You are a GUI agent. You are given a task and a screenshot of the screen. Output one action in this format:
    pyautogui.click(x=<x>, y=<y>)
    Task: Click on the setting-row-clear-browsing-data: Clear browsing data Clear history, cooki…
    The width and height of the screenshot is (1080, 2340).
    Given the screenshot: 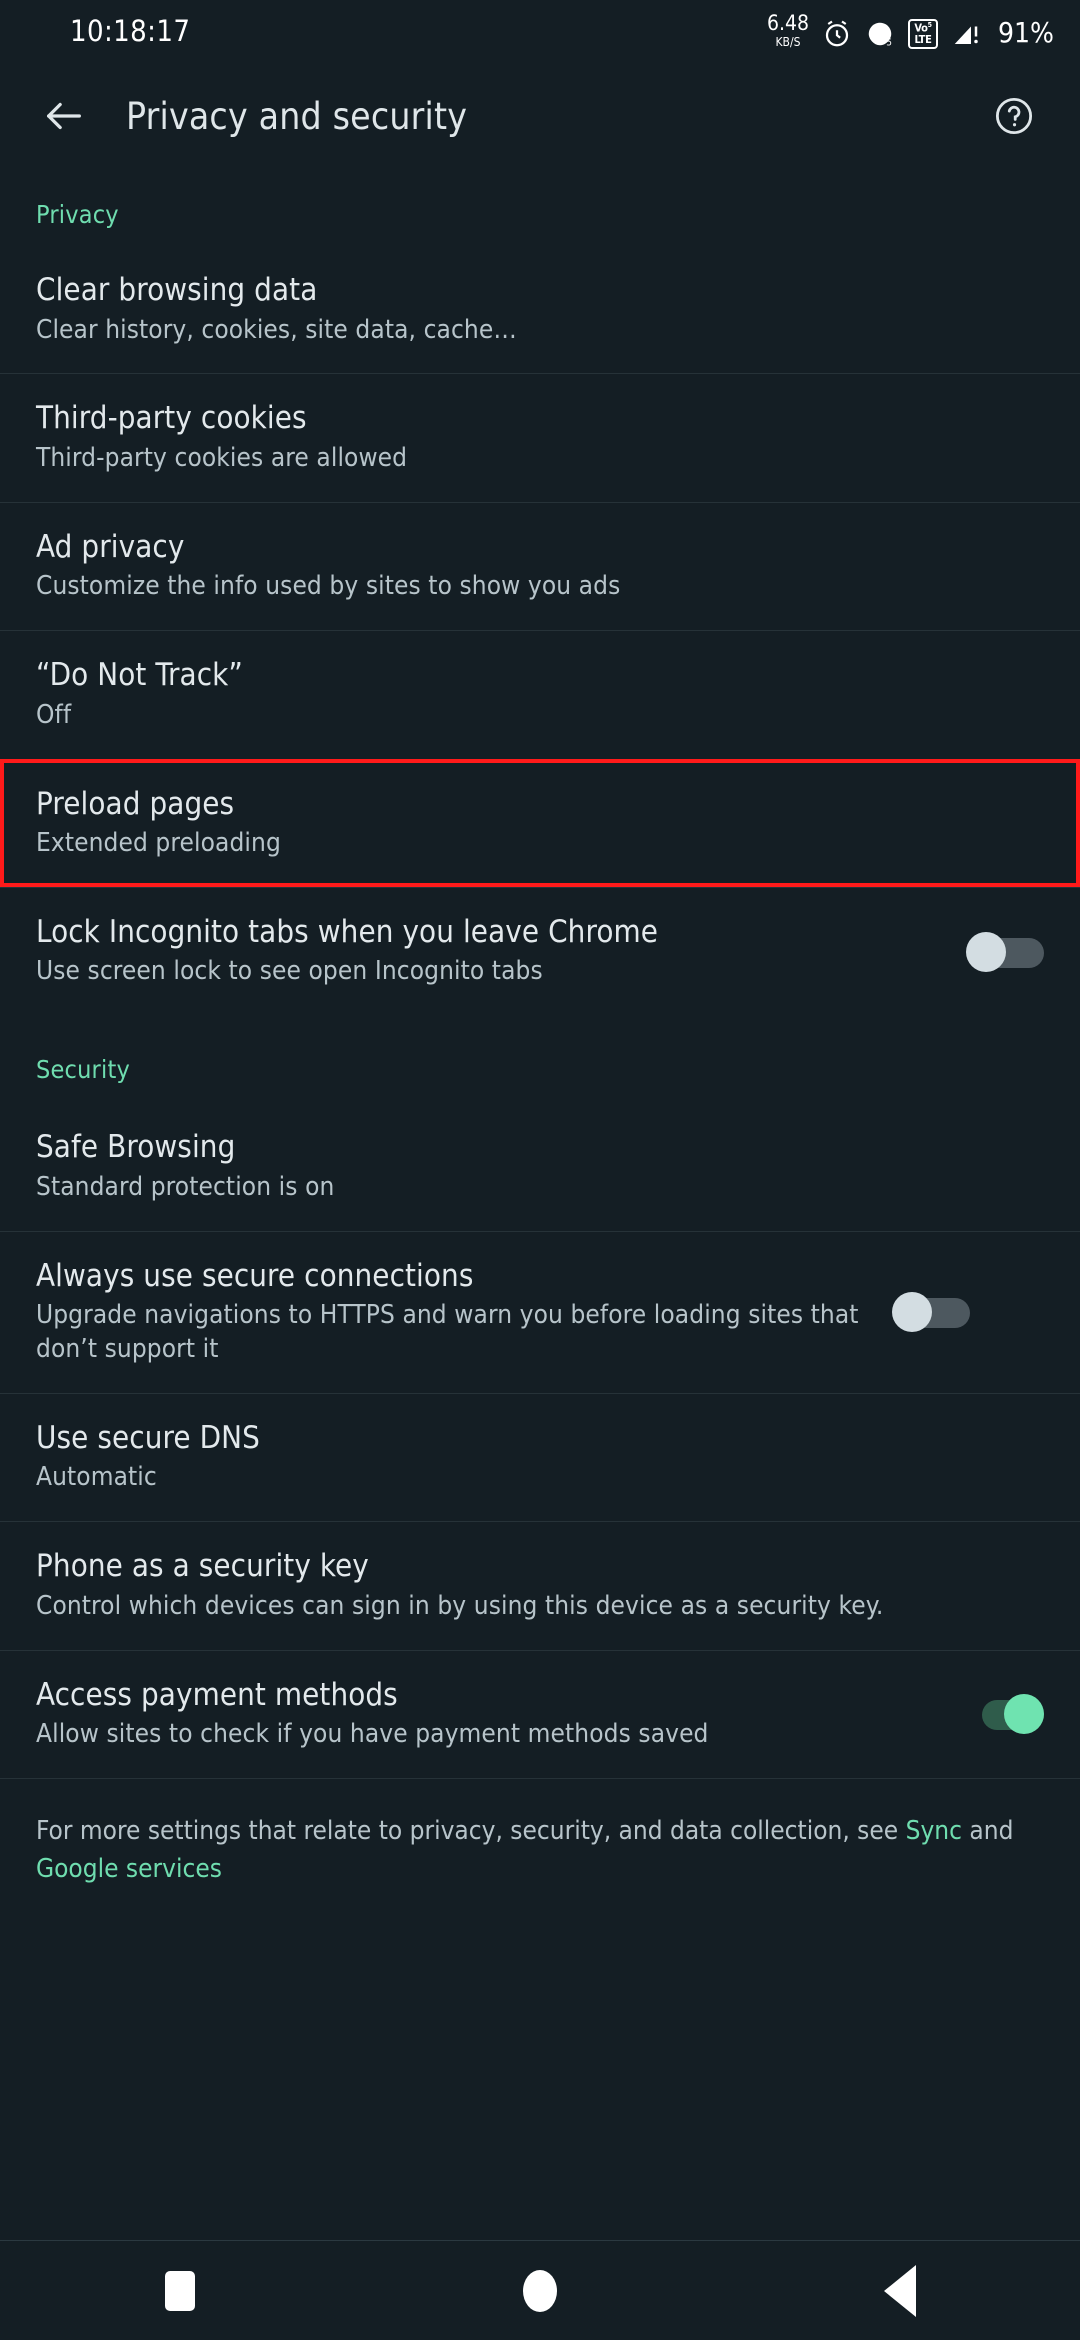 What is the action you would take?
    pyautogui.click(x=540, y=309)
    